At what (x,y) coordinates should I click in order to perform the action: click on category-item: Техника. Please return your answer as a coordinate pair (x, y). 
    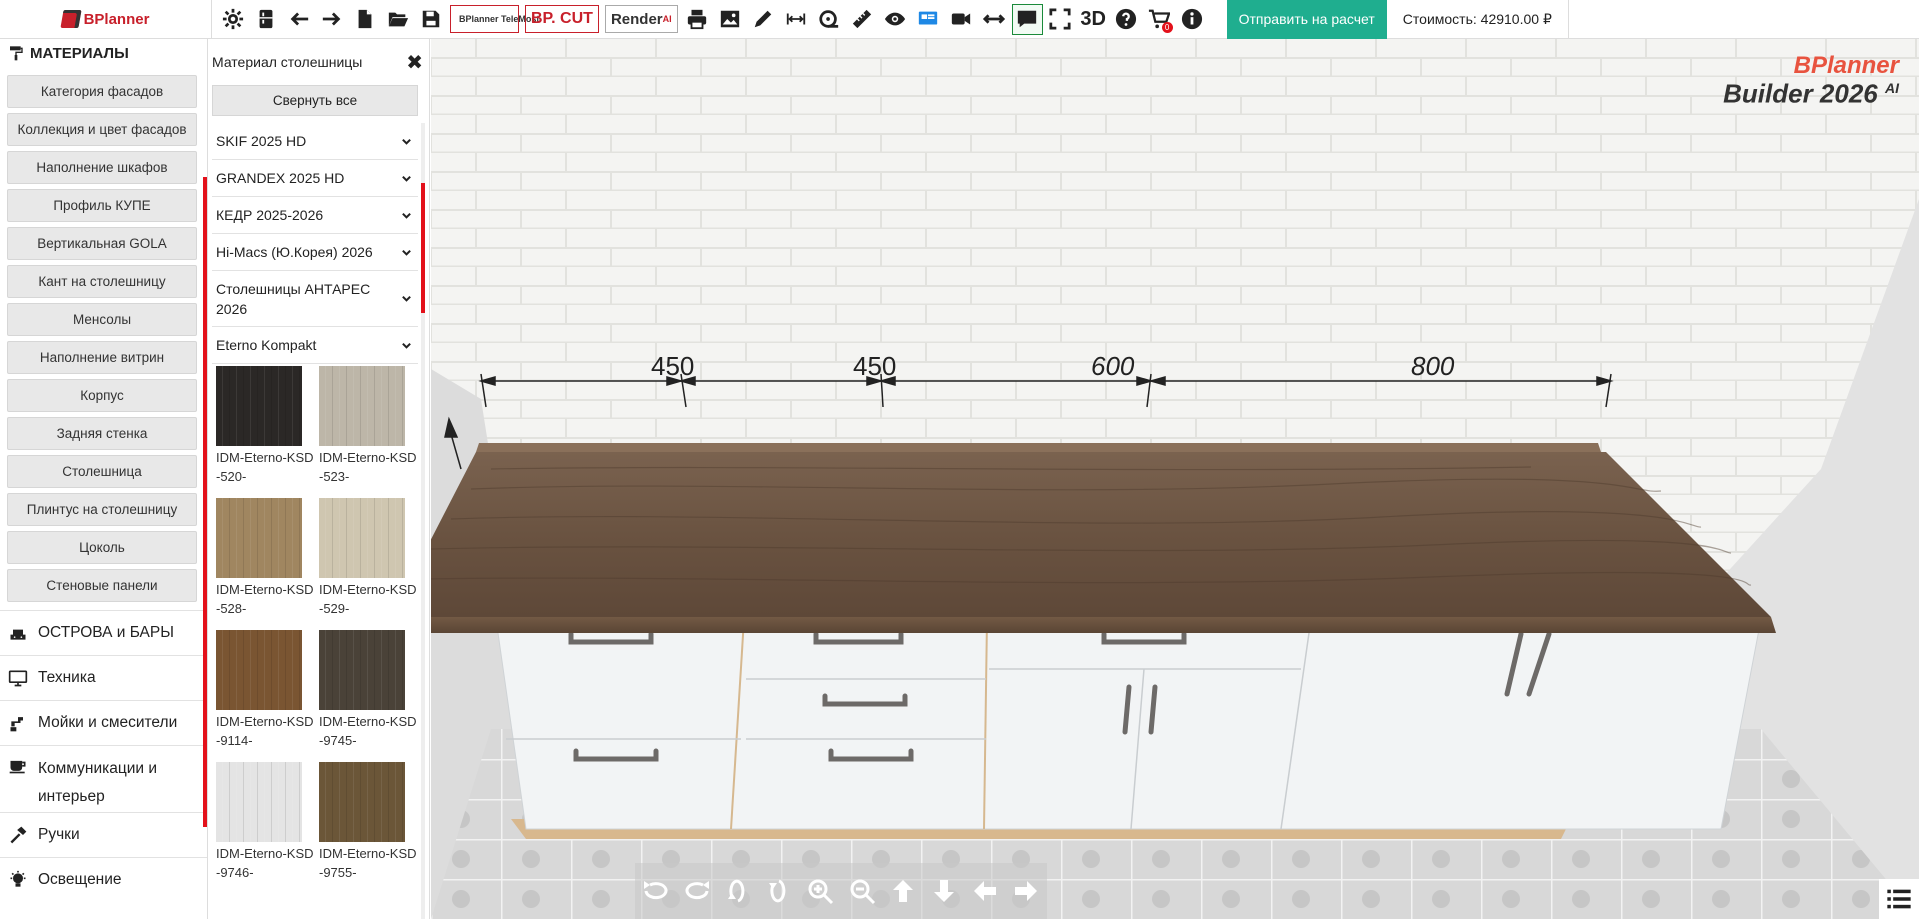
    Looking at the image, I should click on (103, 677).